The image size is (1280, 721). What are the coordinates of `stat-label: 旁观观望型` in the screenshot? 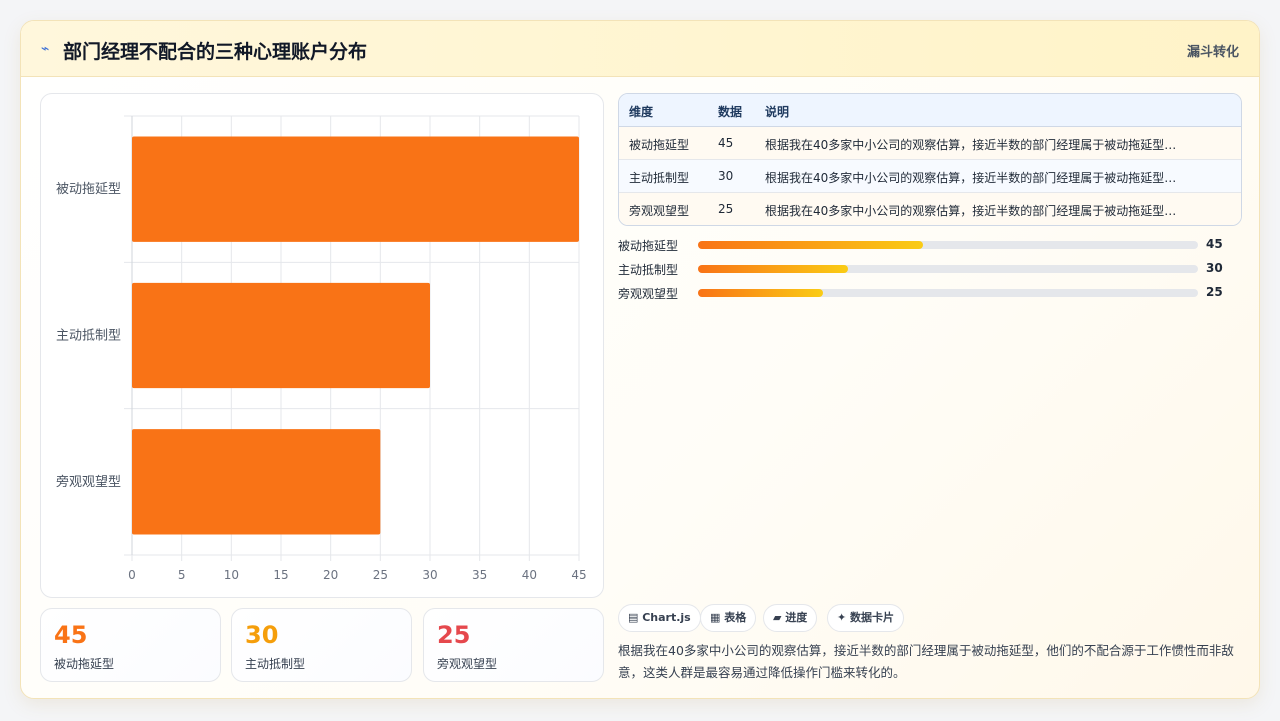 It's located at (467, 664).